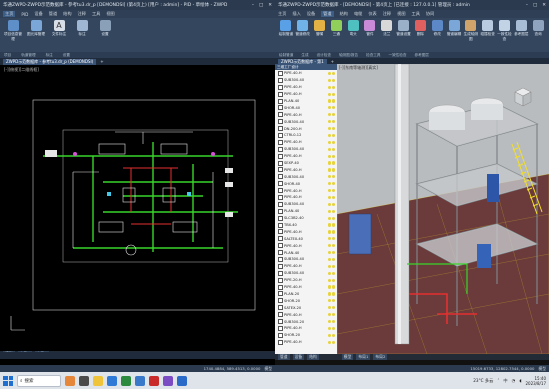 This screenshot has width=549, height=389. I want to click on layout-tab-2: 布局2, so click(380, 357).